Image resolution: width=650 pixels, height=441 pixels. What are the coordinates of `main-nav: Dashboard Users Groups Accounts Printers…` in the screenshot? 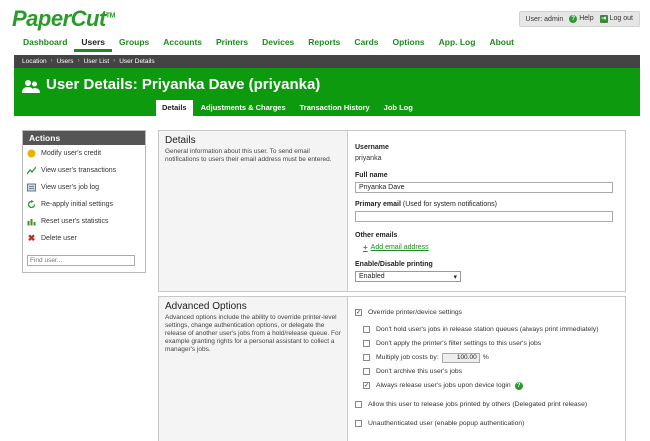 It's located at (268, 44).